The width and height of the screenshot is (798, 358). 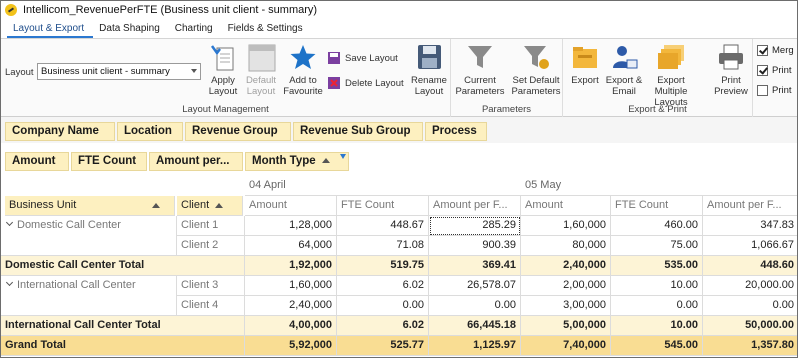 I want to click on row-field-business-unit: Business Unit, so click(x=90, y=206).